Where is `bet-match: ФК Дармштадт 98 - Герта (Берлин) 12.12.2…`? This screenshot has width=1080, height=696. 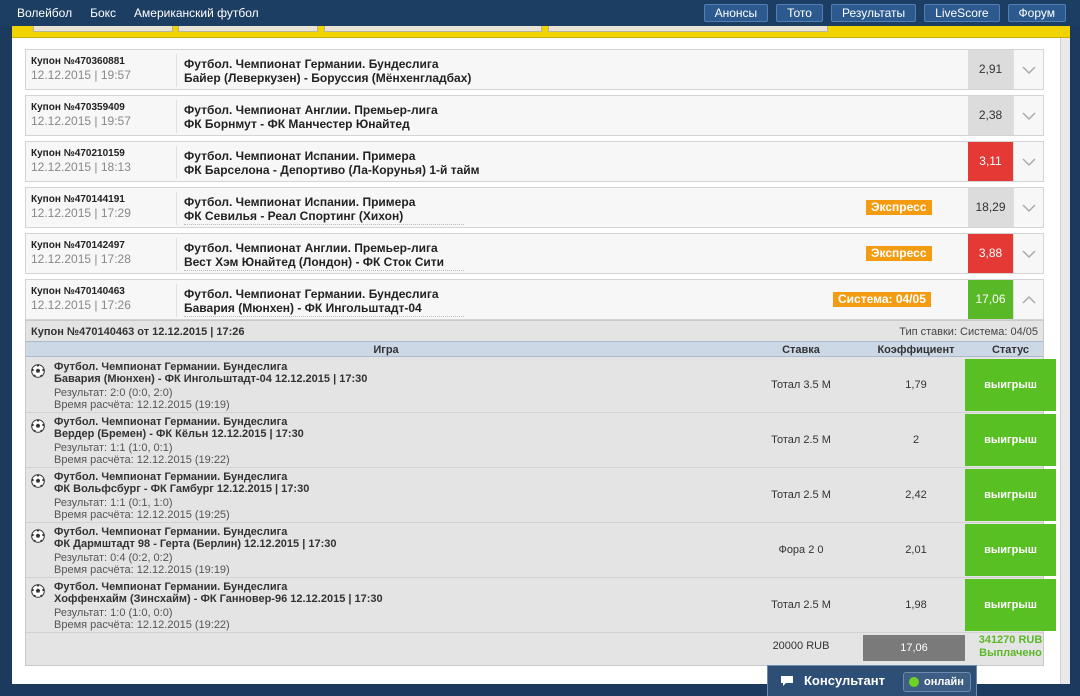 bet-match: ФК Дармштадт 98 - Герта (Берлин) 12.12.2… is located at coordinates (195, 544).